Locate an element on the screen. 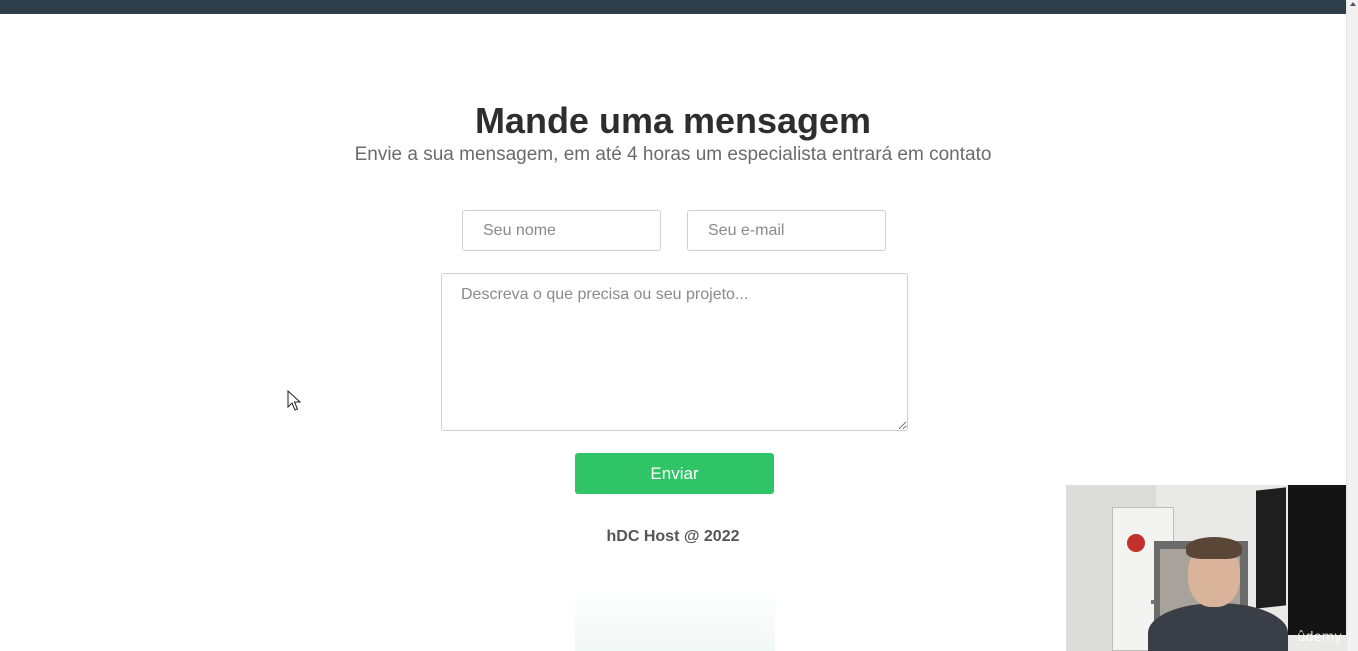 The height and width of the screenshot is (651, 1358). top-header-bar is located at coordinates (673, 7).